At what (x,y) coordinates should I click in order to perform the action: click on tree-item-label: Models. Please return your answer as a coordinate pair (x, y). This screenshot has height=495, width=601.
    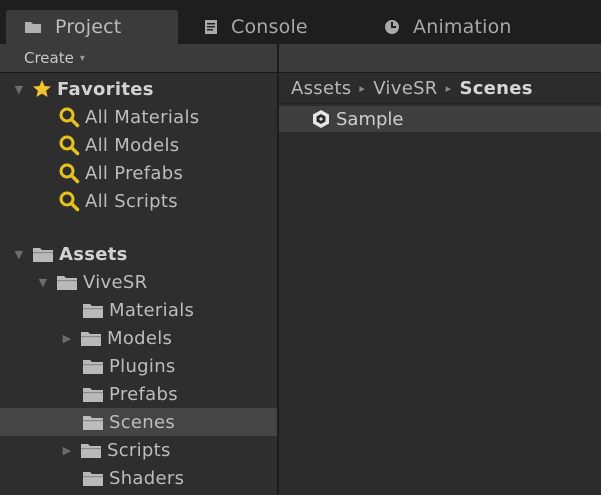
    Looking at the image, I should click on (140, 338).